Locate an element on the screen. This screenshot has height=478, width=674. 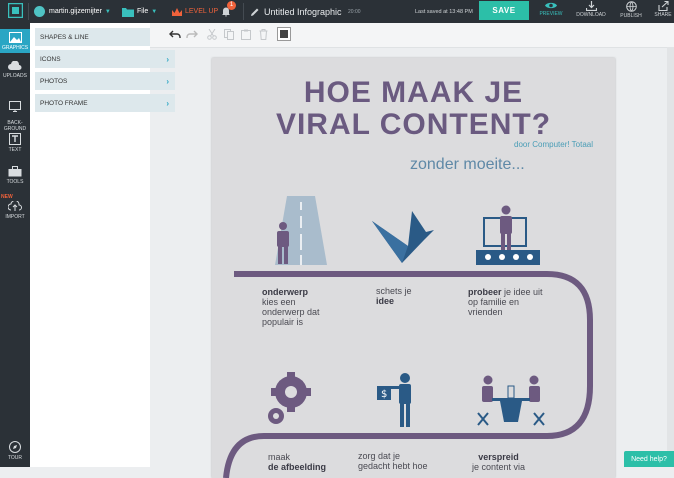
redo-button is located at coordinates (192, 34).